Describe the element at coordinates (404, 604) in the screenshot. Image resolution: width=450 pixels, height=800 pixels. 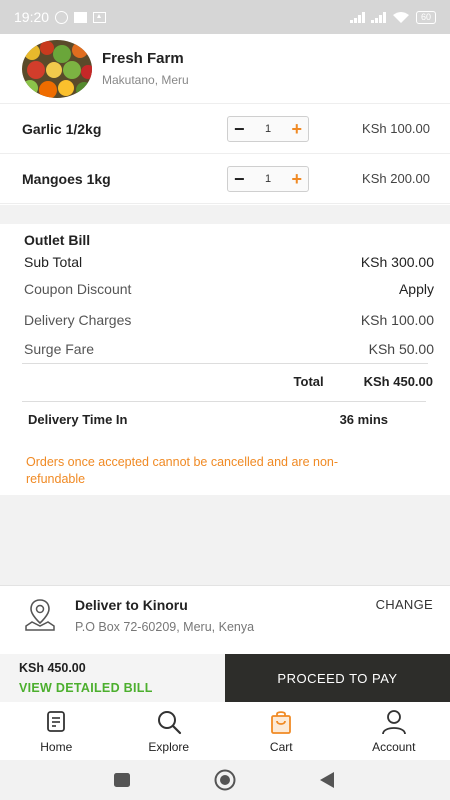
I see `change-address-button: CHANGE` at that location.